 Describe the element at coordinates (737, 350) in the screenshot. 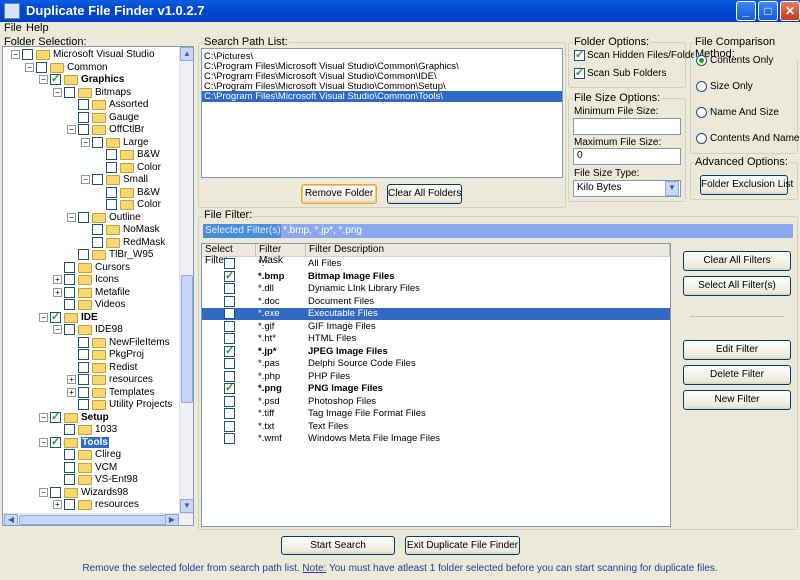

I see `edit-filter-button: Edit Filter` at that location.